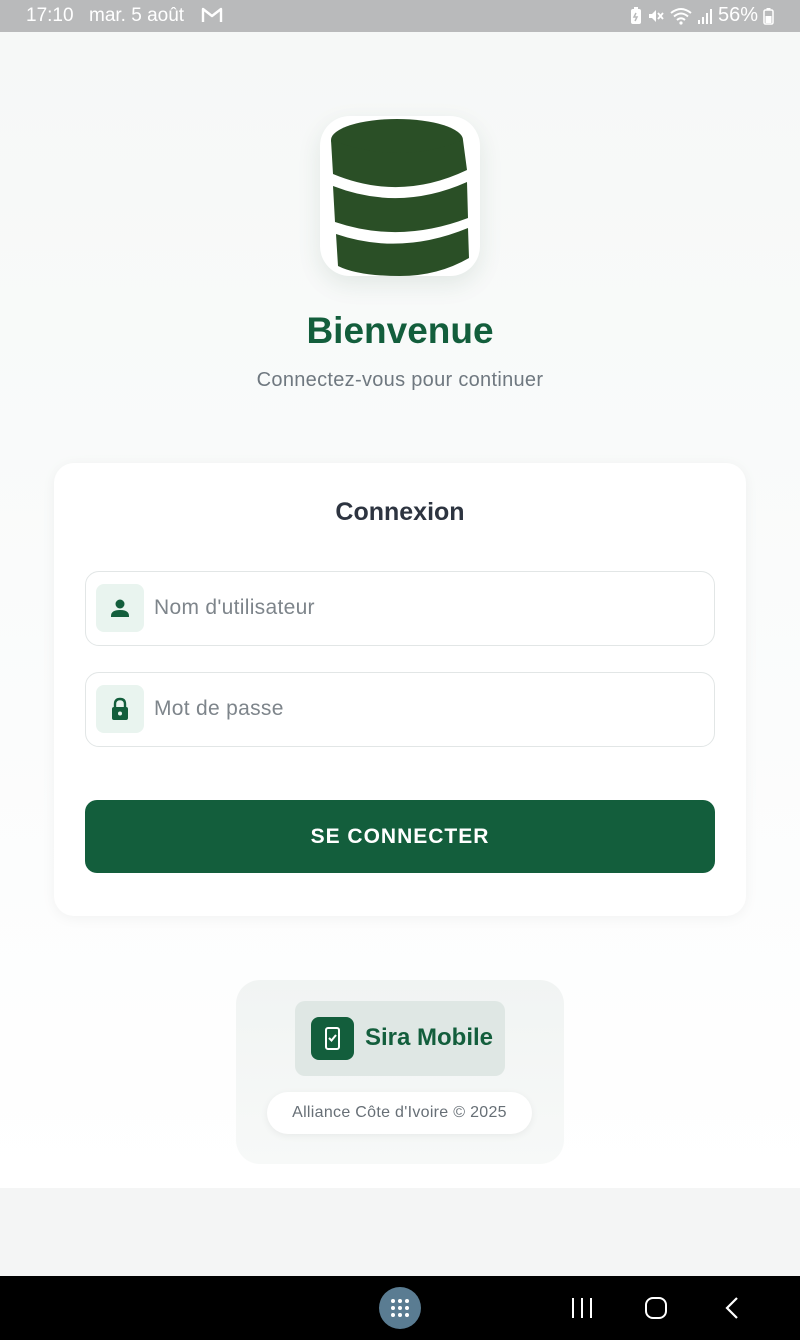 The width and height of the screenshot is (800, 1340). What do you see at coordinates (737, 15) in the screenshot?
I see `battery-percent: 56%` at bounding box center [737, 15].